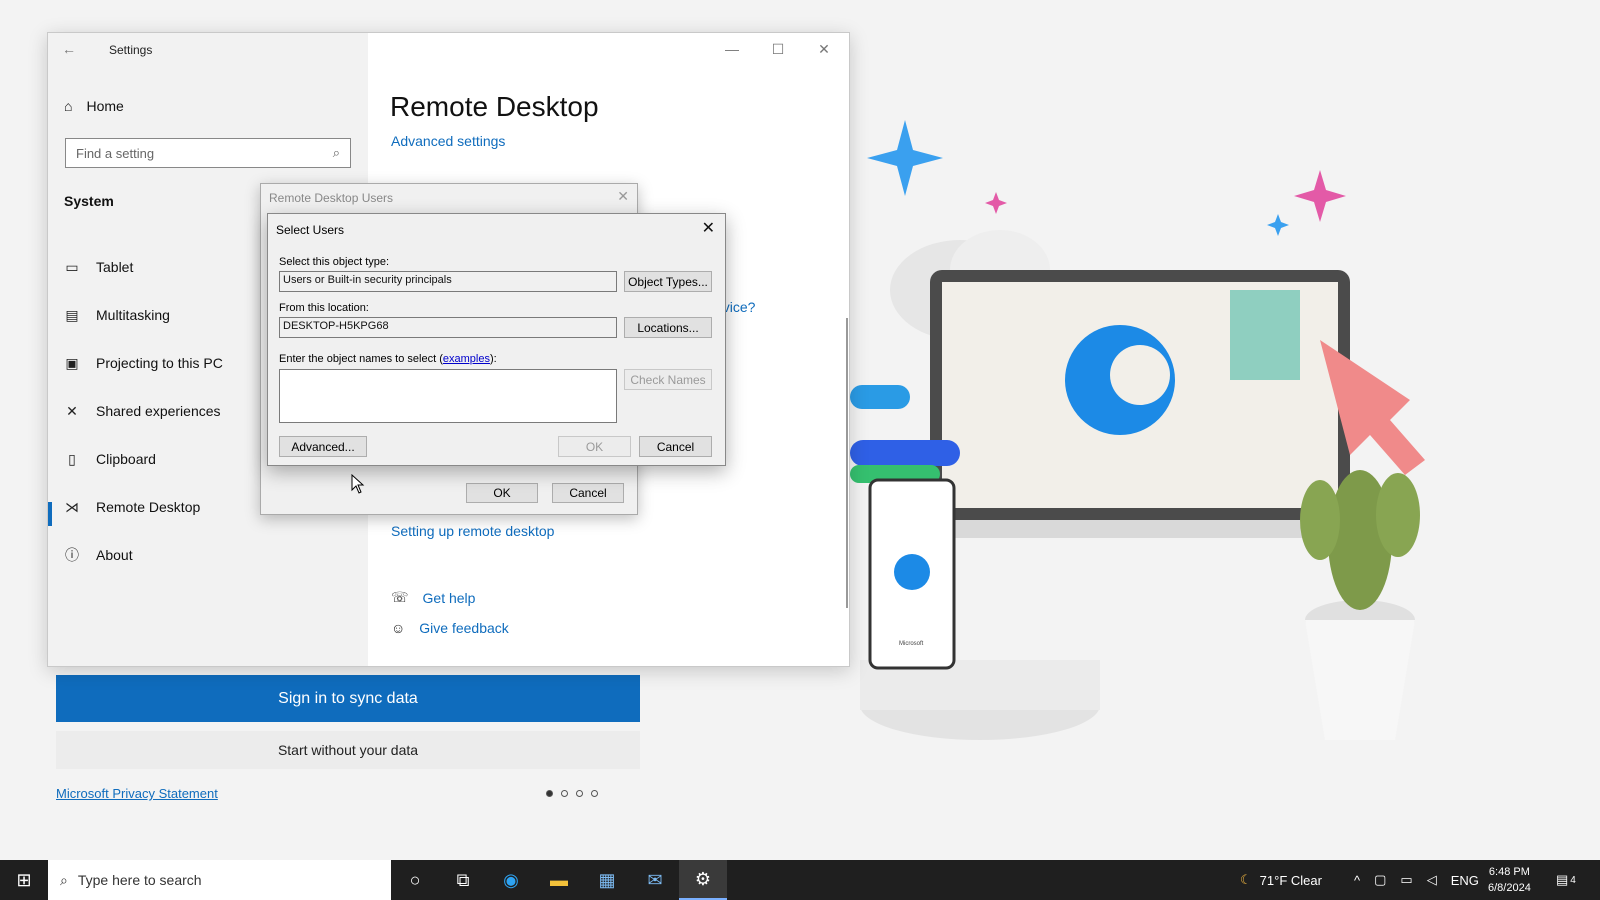  I want to click on give-feedback-link: ☺ Give feedback, so click(450, 628).